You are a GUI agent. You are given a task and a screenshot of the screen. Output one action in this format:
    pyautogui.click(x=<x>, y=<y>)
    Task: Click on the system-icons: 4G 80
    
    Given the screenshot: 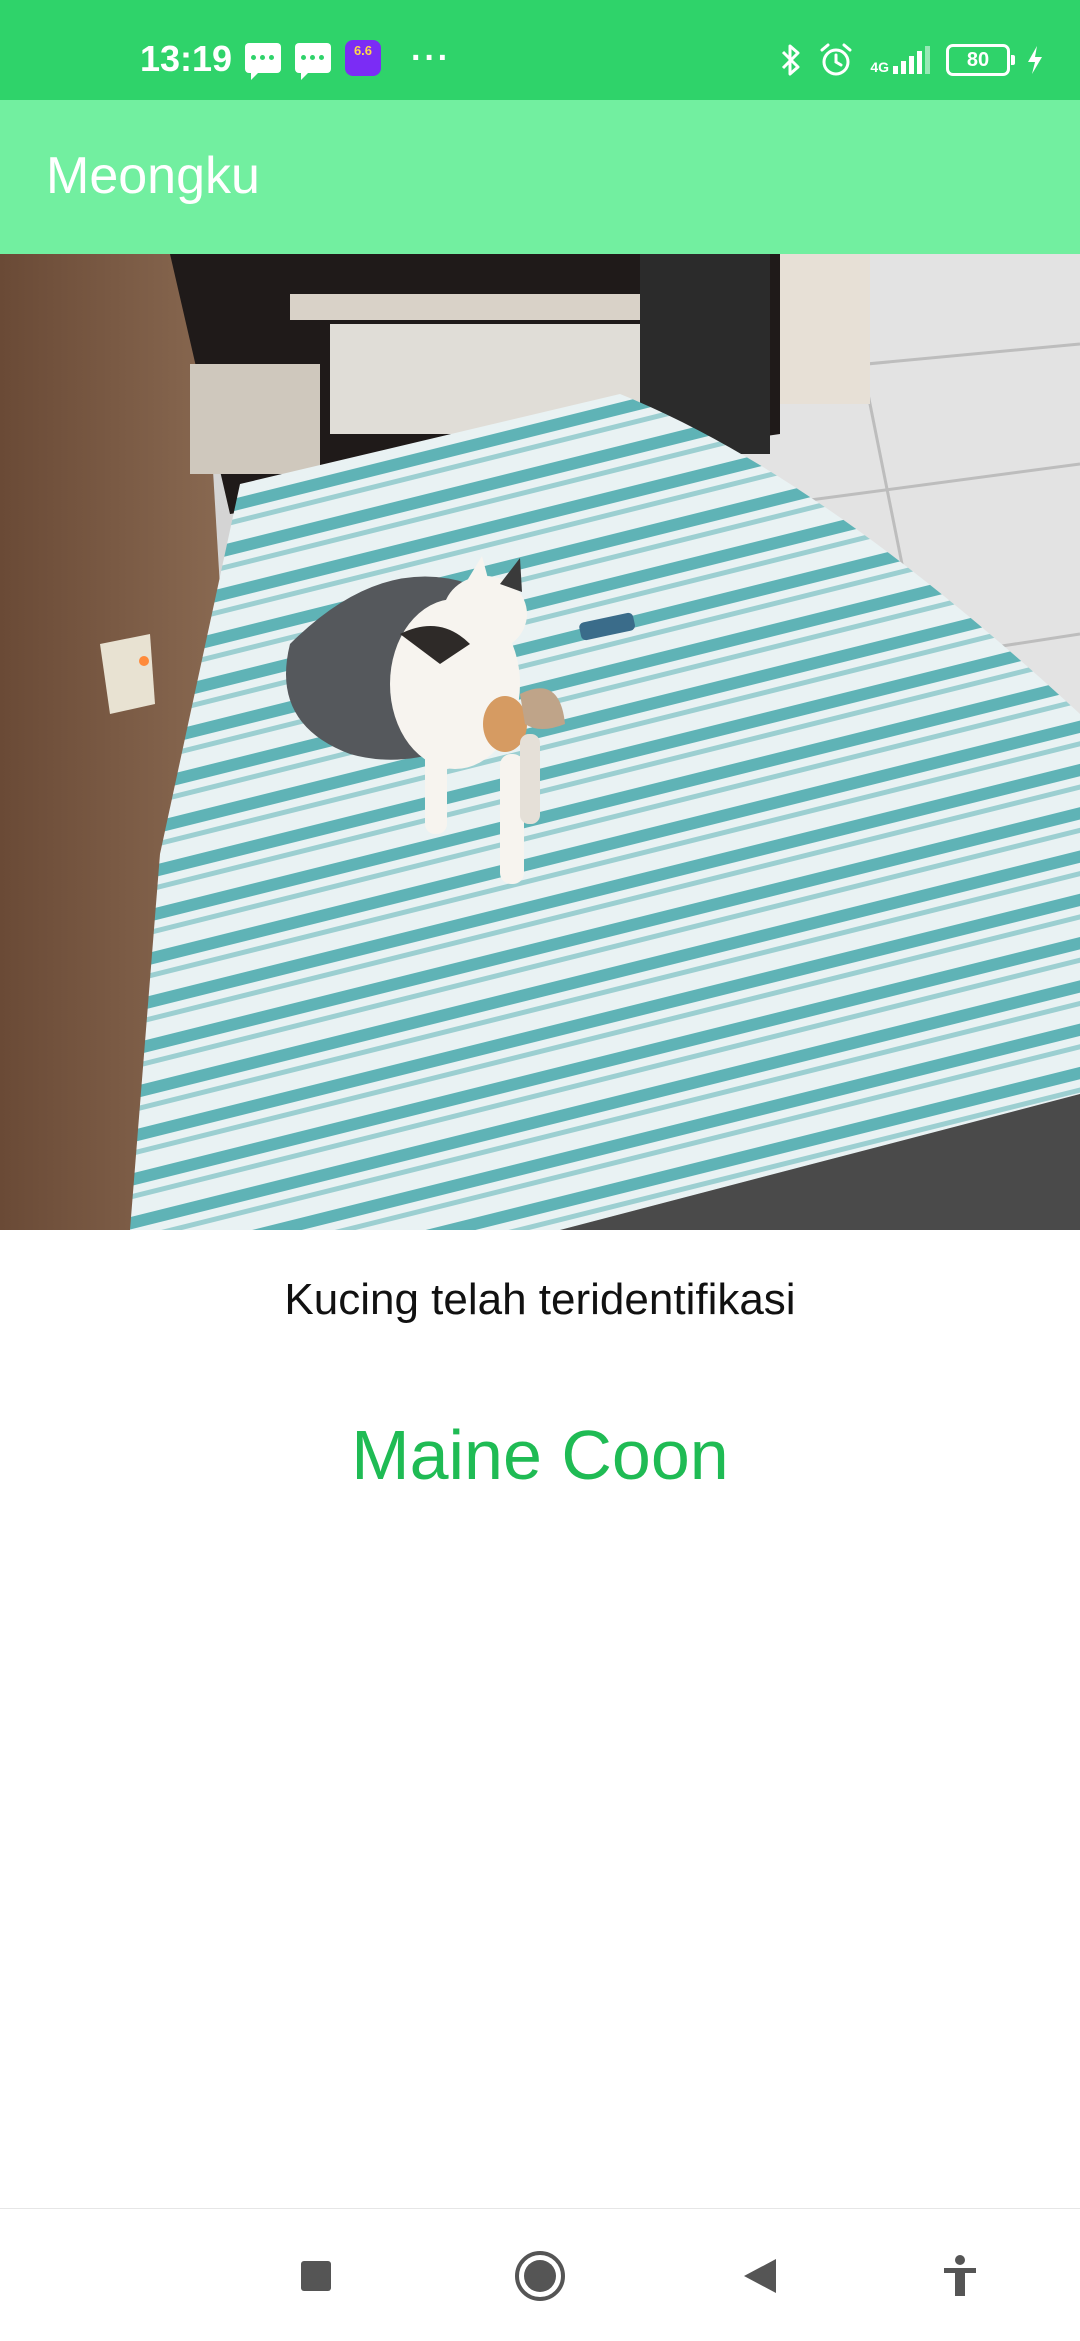 What is the action you would take?
    pyautogui.click(x=912, y=60)
    